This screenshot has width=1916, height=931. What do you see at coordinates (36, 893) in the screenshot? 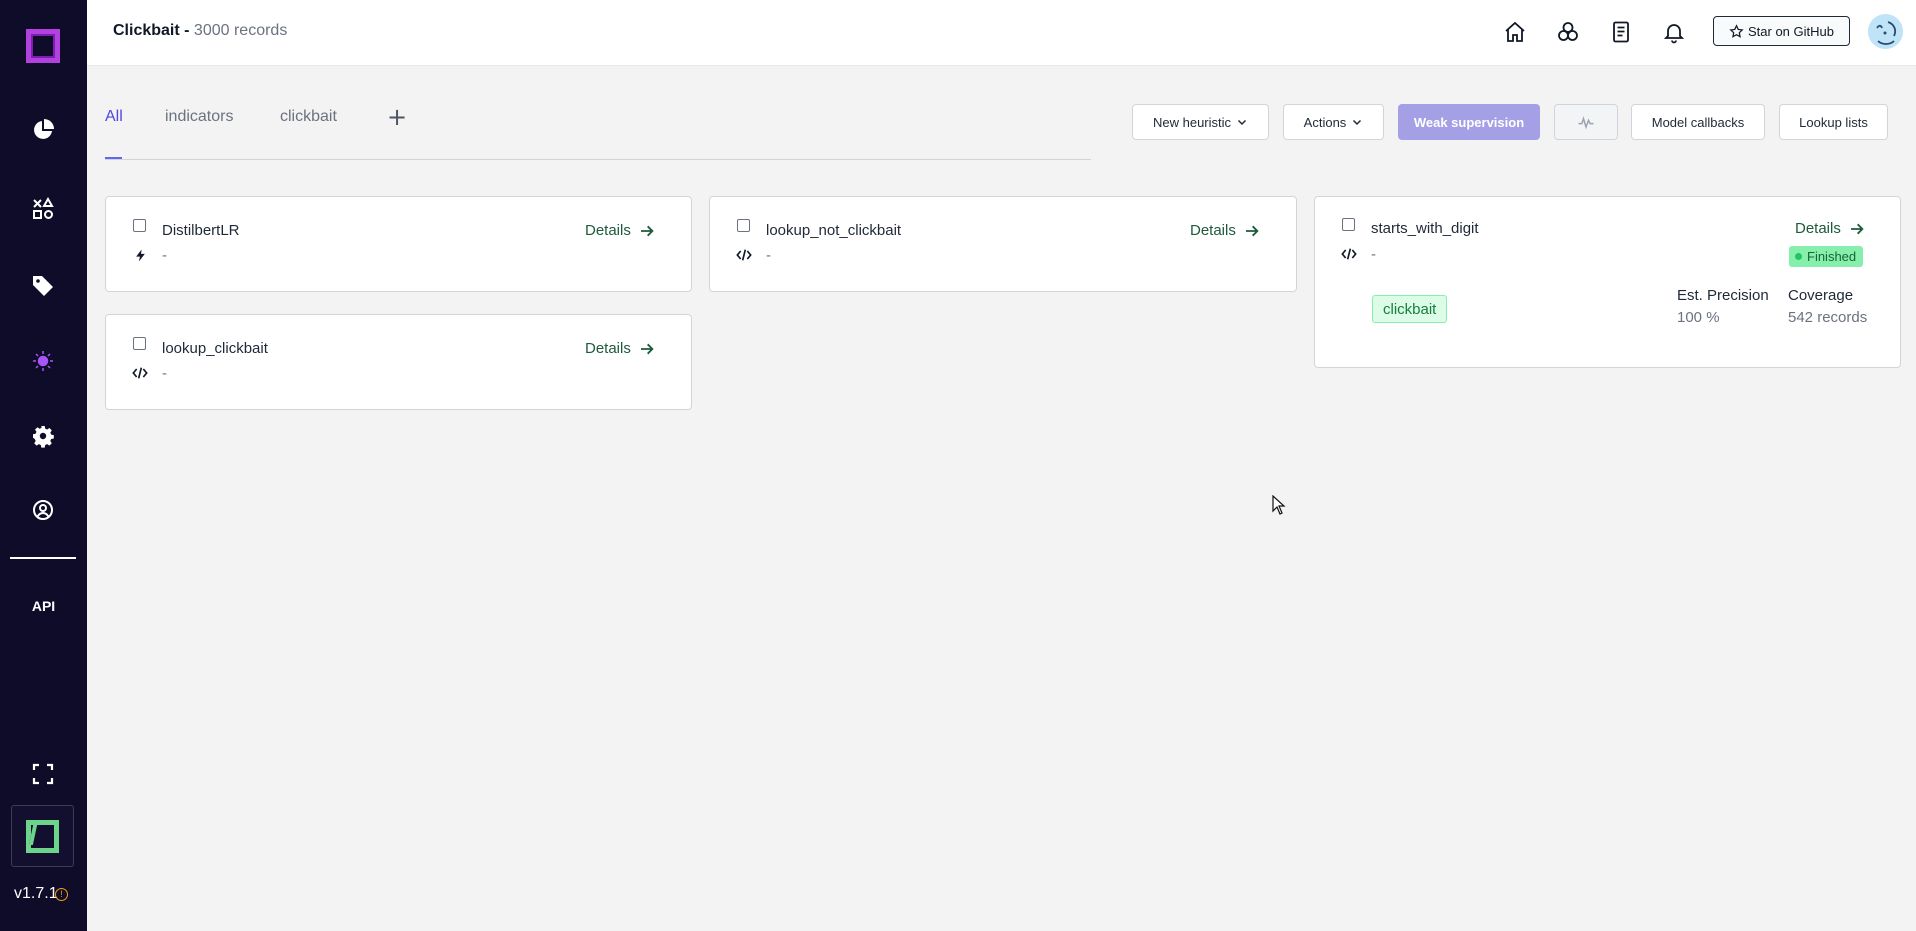
I see `app-version: v1.7.1` at bounding box center [36, 893].